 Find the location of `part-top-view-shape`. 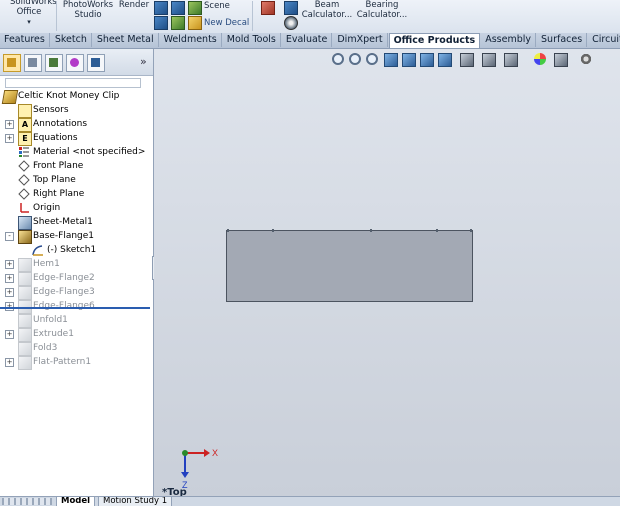

part-top-view-shape is located at coordinates (349, 265).